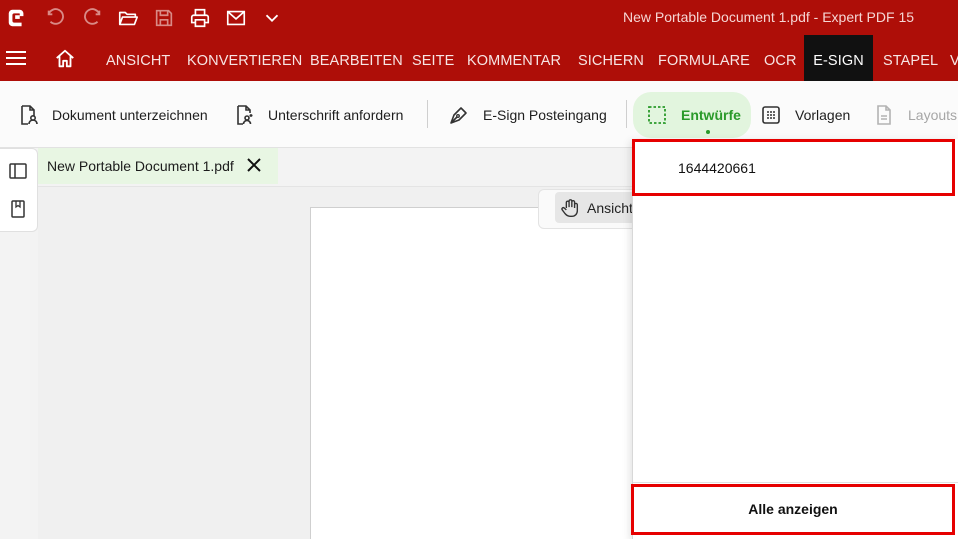  Describe the element at coordinates (19, 190) in the screenshot. I see `side-panel-toolbar` at that location.